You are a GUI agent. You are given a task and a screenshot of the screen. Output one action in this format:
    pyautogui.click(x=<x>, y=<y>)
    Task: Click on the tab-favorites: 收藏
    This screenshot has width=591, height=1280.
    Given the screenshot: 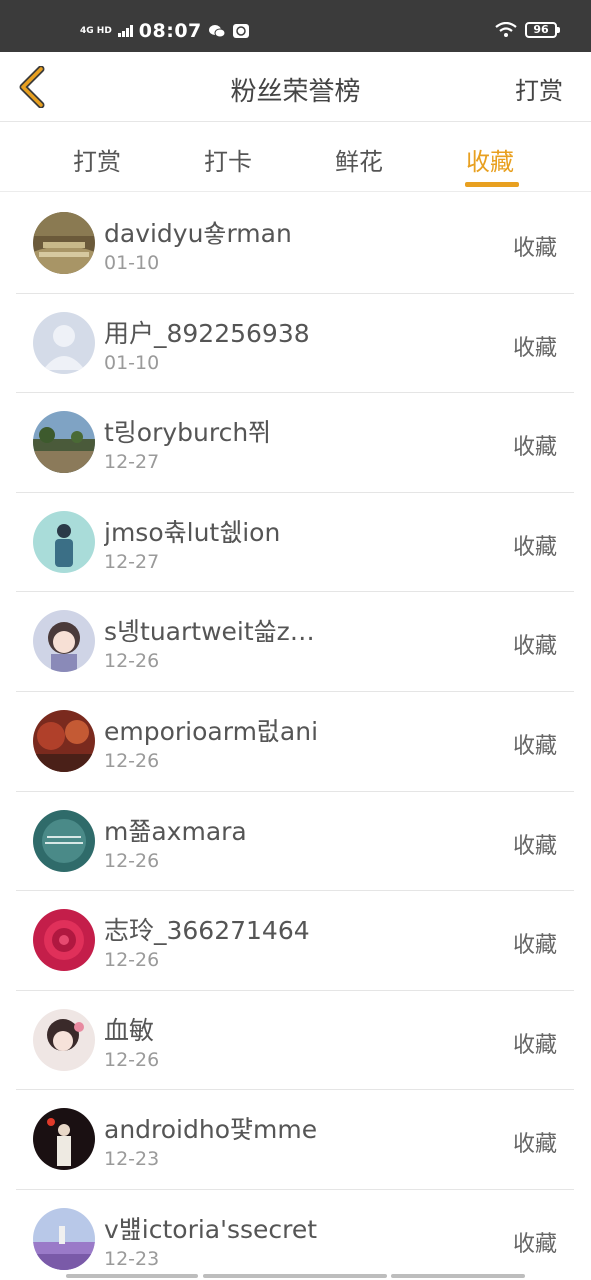 What is the action you would take?
    pyautogui.click(x=490, y=159)
    